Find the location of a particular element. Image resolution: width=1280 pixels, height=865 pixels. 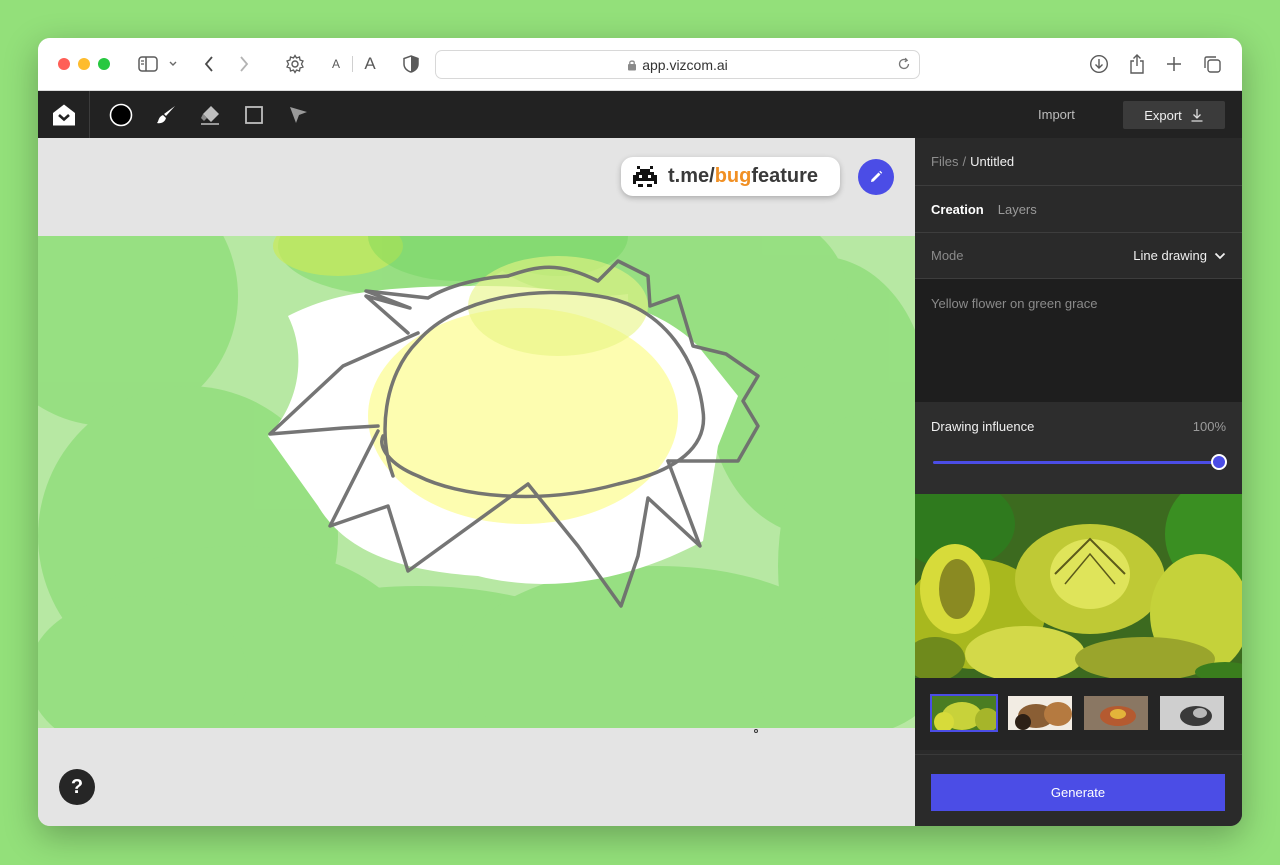

generate-section: Generate is located at coordinates (1078, 790).